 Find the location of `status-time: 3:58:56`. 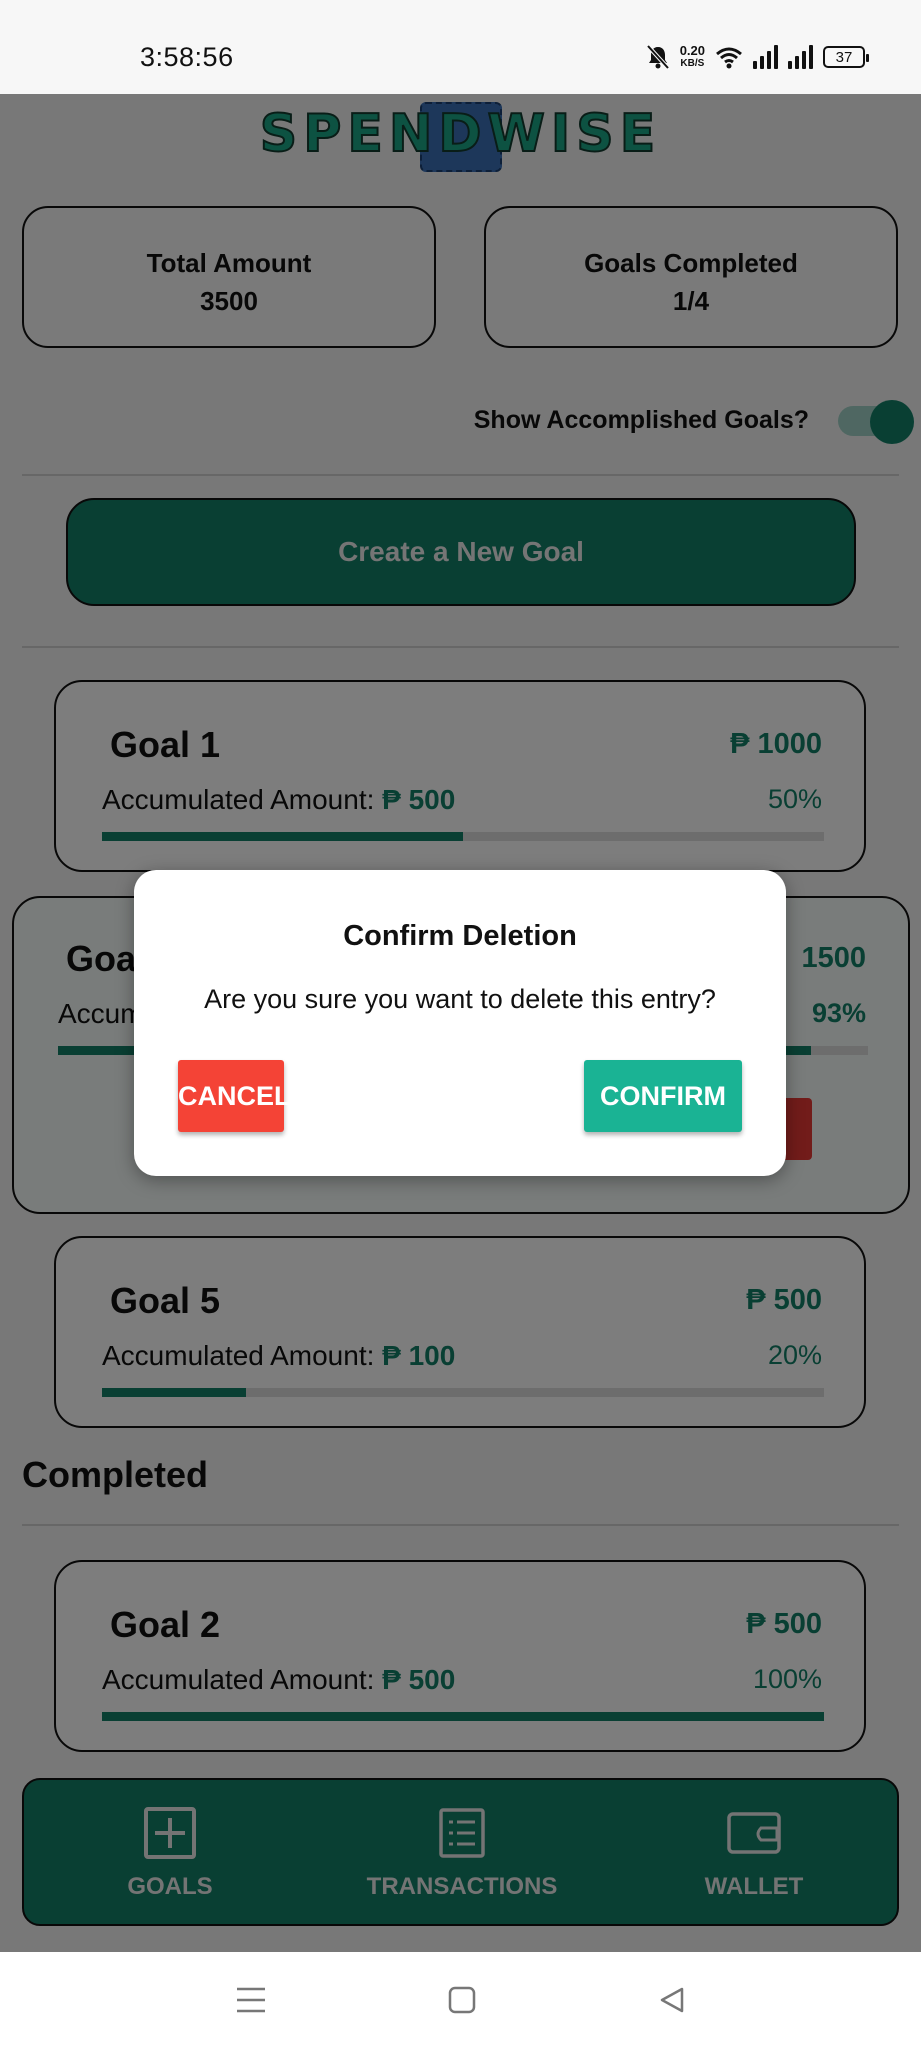

status-time: 3:58:56 is located at coordinates (187, 57).